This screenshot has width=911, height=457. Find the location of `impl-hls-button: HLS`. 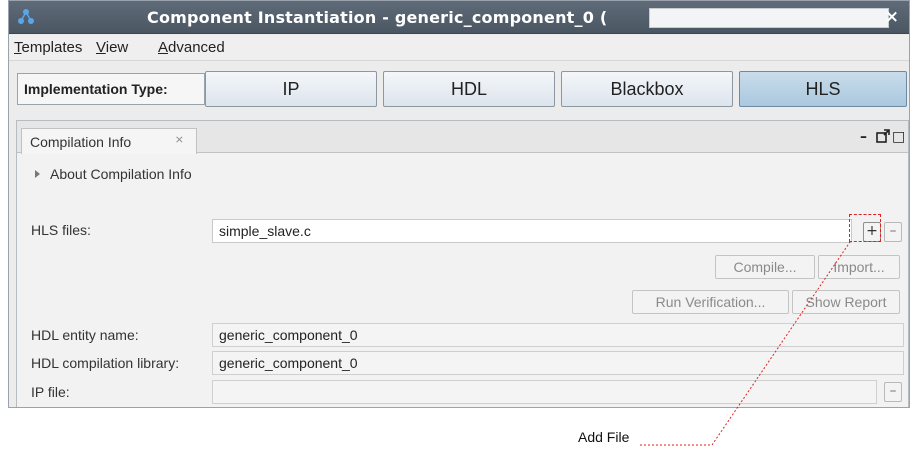

impl-hls-button: HLS is located at coordinates (823, 89).